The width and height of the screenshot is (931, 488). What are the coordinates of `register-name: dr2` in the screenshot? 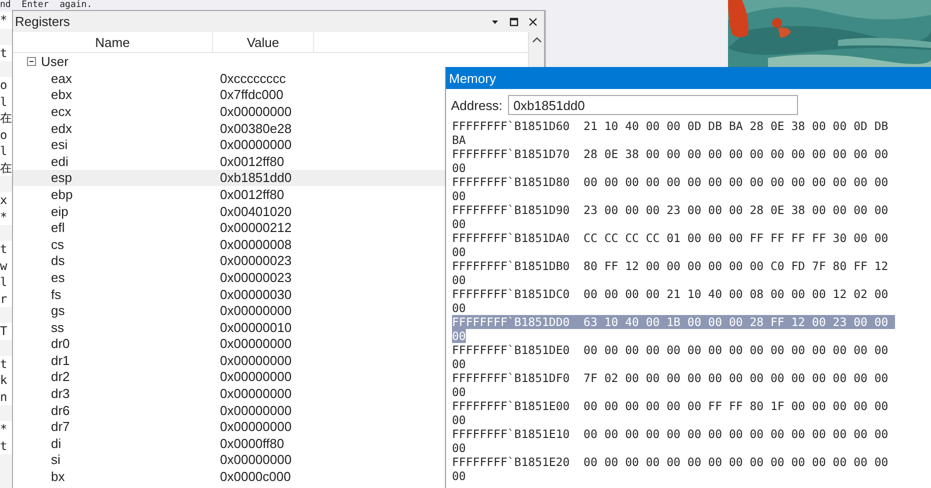 It's located at (60, 376).